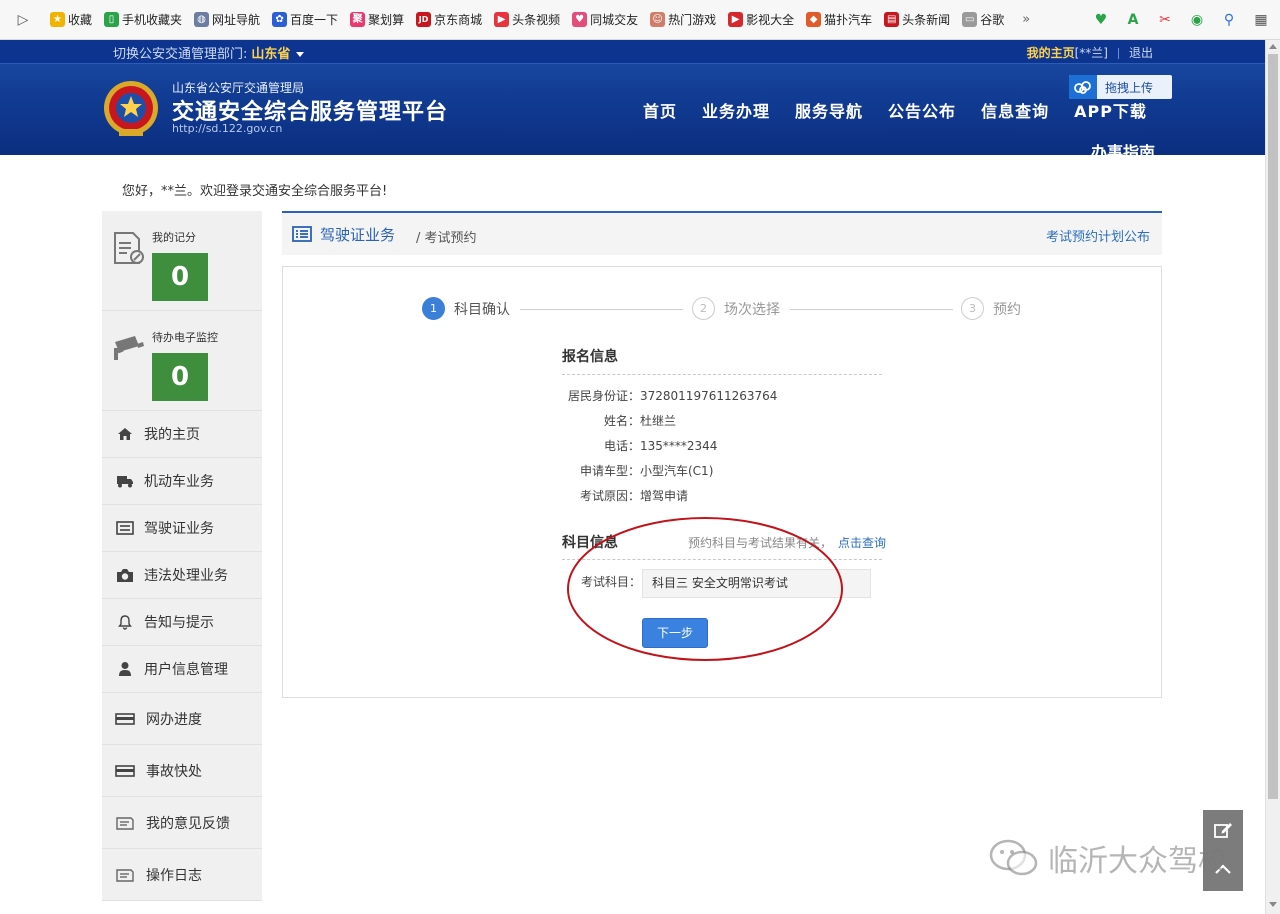 This screenshot has width=1280, height=914. What do you see at coordinates (1120, 87) in the screenshot?
I see `drag-upload-button: 拖拽上传` at bounding box center [1120, 87].